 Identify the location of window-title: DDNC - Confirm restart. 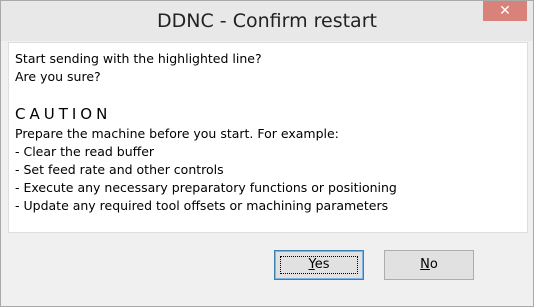
(267, 21).